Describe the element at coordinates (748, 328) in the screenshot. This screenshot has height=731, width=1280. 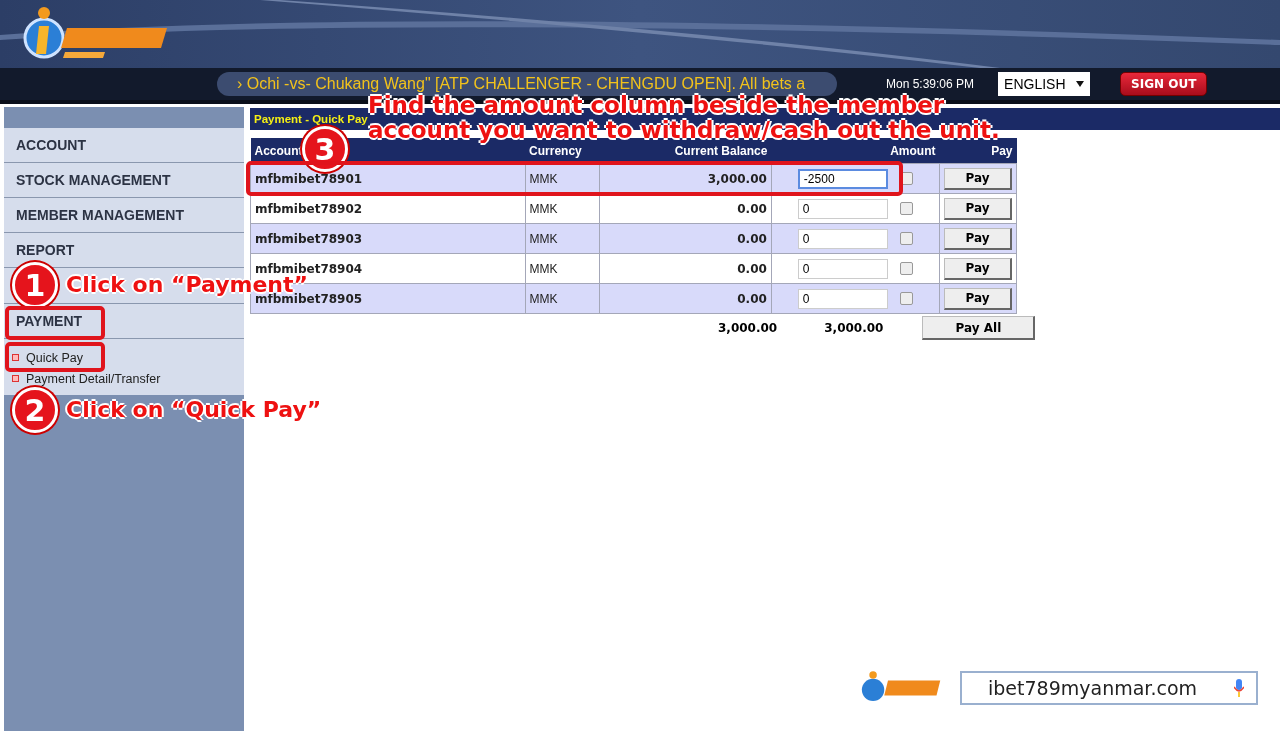
I see `total-balance: 3,000.00` at that location.